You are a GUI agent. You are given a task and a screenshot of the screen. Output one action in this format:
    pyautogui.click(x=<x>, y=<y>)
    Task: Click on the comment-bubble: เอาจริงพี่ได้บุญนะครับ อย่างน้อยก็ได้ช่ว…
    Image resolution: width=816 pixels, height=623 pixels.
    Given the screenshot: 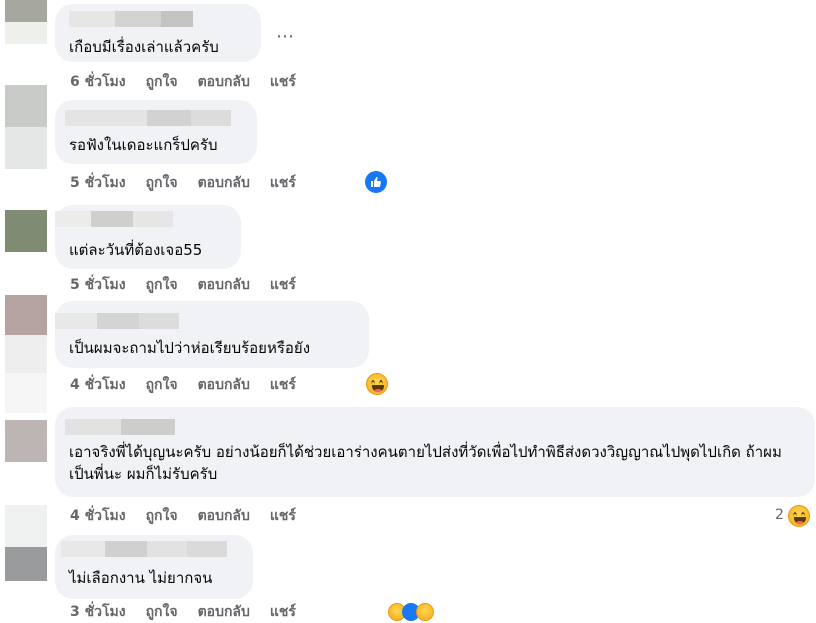 What is the action you would take?
    pyautogui.click(x=435, y=452)
    